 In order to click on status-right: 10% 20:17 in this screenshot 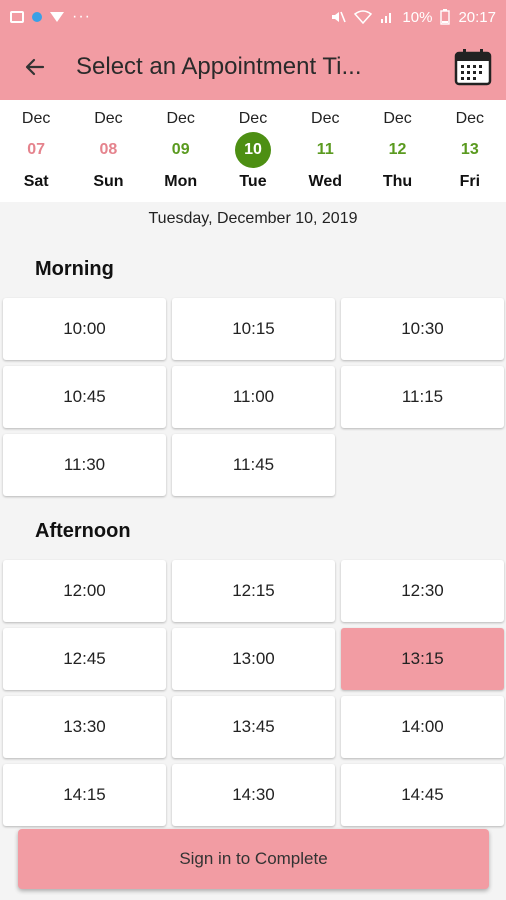, I will do `click(413, 17)`.